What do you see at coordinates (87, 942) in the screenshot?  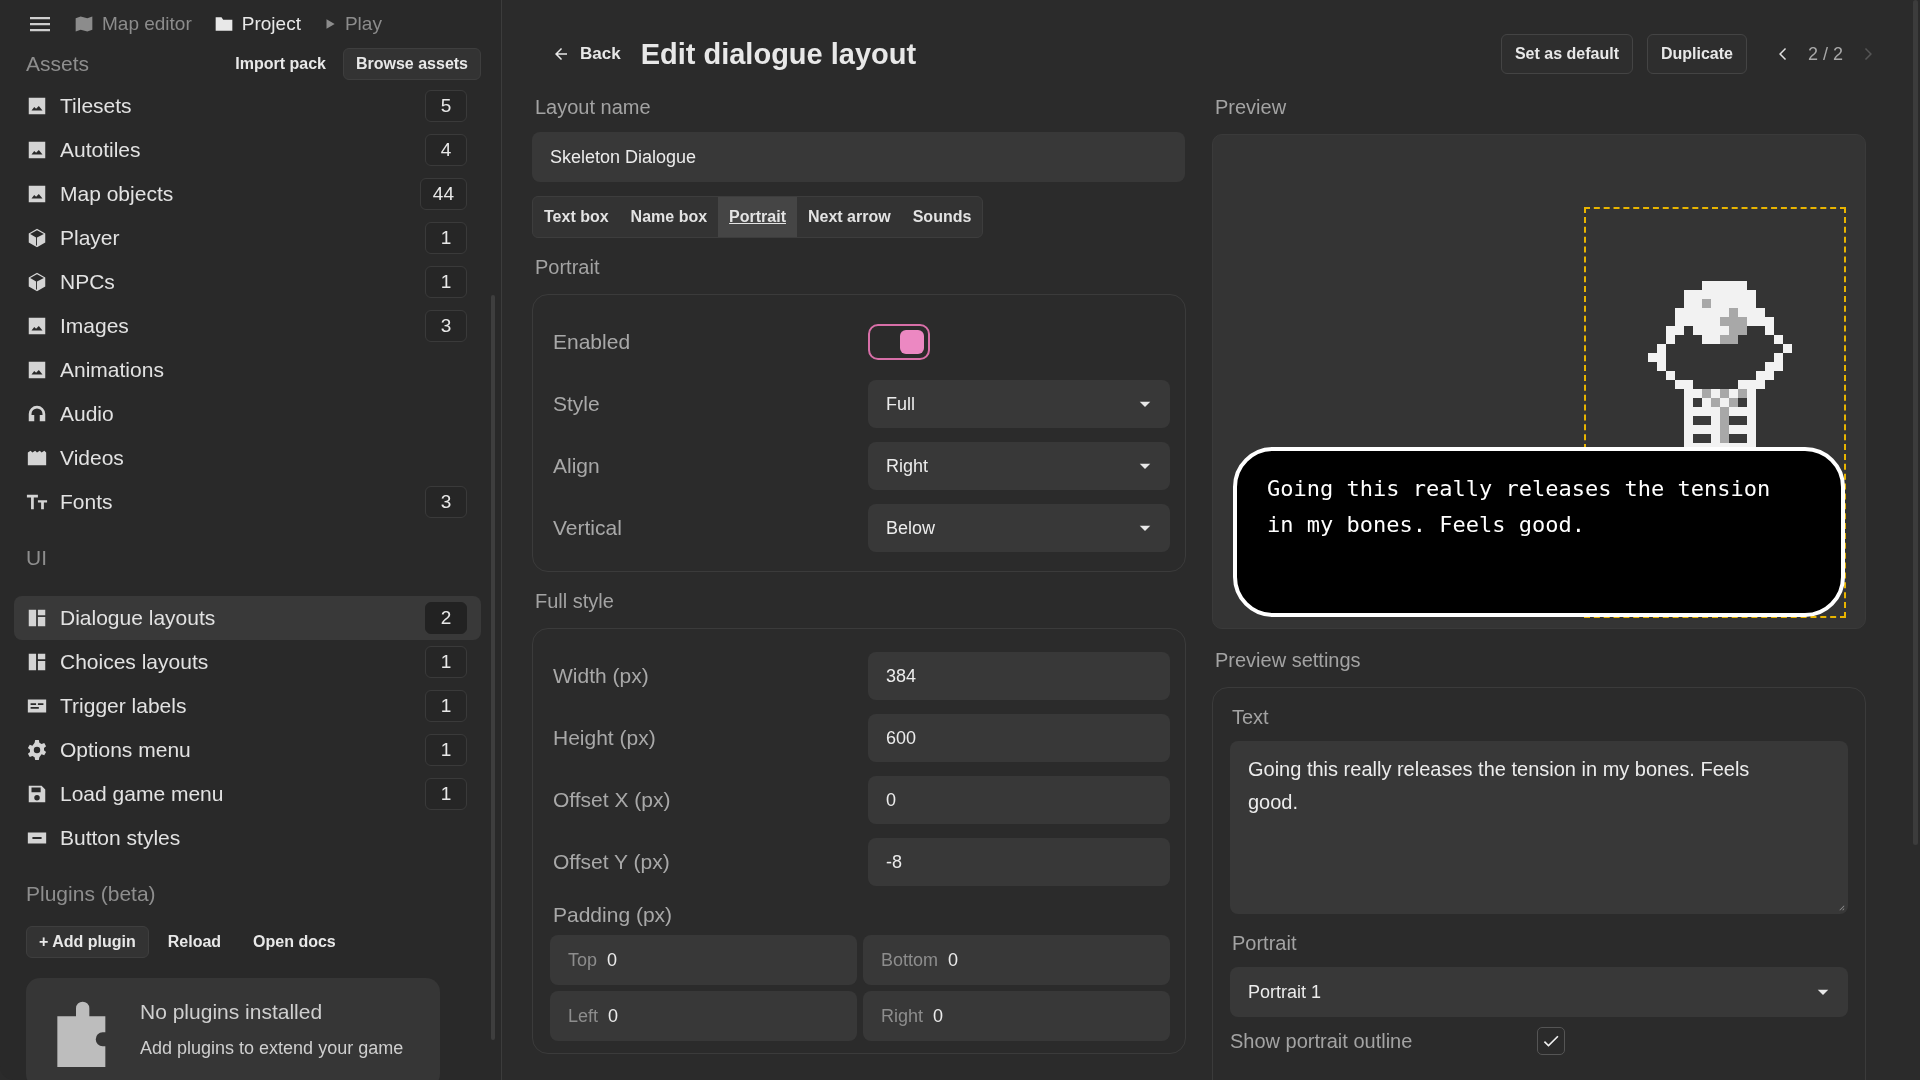 I see `action-button: + Add plugin` at bounding box center [87, 942].